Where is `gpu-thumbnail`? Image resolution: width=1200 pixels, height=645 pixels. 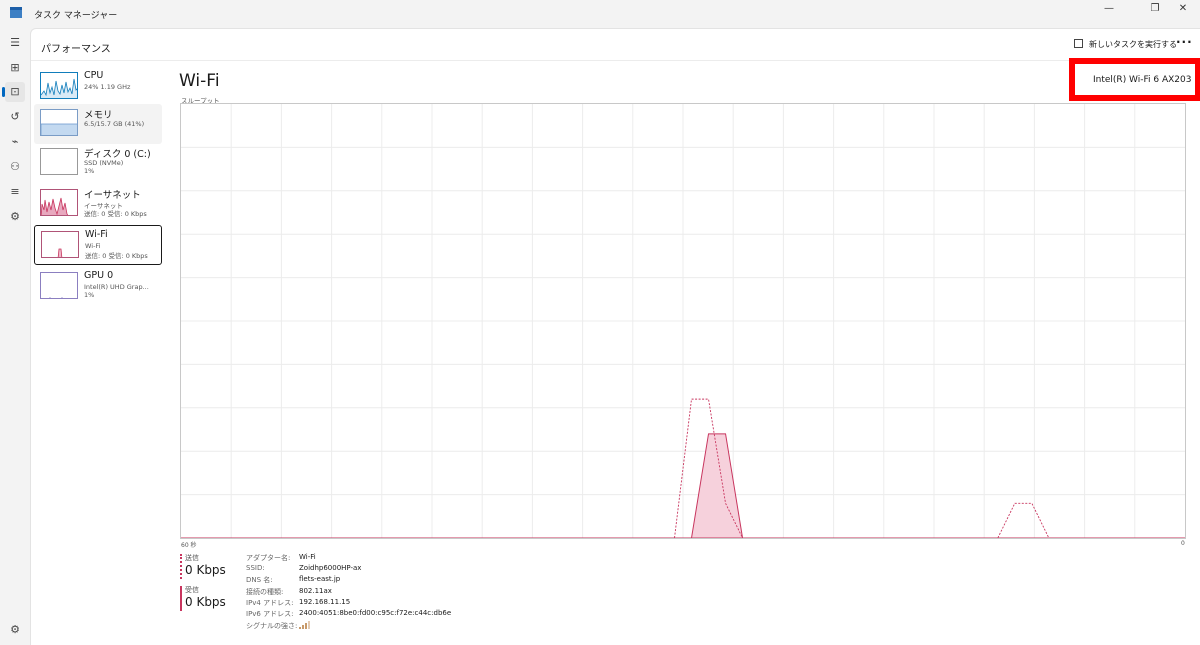 gpu-thumbnail is located at coordinates (59, 285).